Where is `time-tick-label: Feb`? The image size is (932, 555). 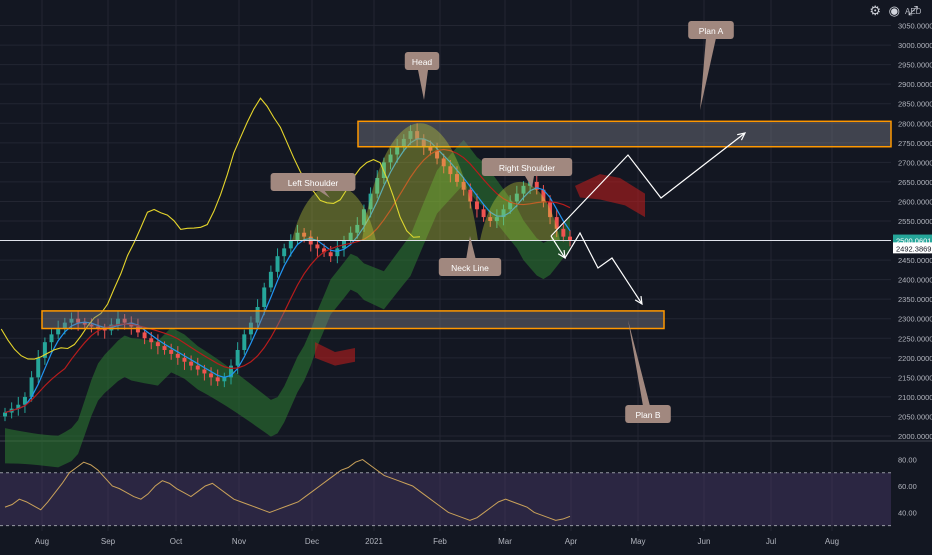 time-tick-label: Feb is located at coordinates (440, 541).